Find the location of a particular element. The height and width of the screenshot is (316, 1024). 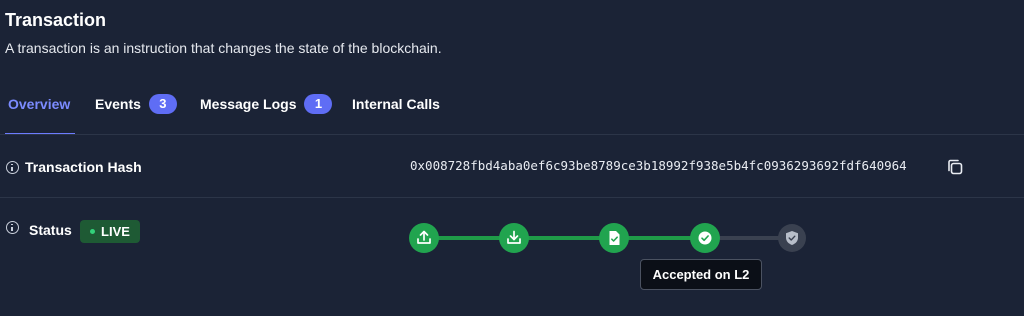

row-divider is located at coordinates (512, 197).